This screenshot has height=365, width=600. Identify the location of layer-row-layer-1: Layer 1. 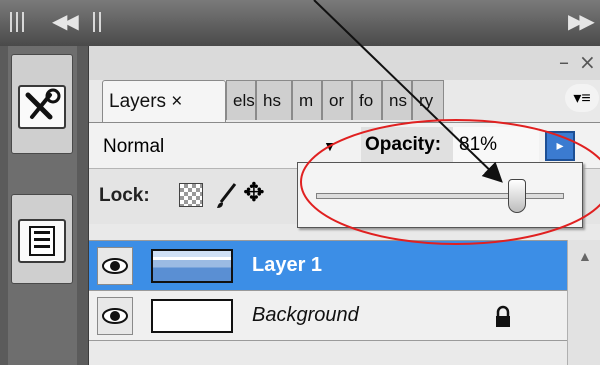
(344, 265).